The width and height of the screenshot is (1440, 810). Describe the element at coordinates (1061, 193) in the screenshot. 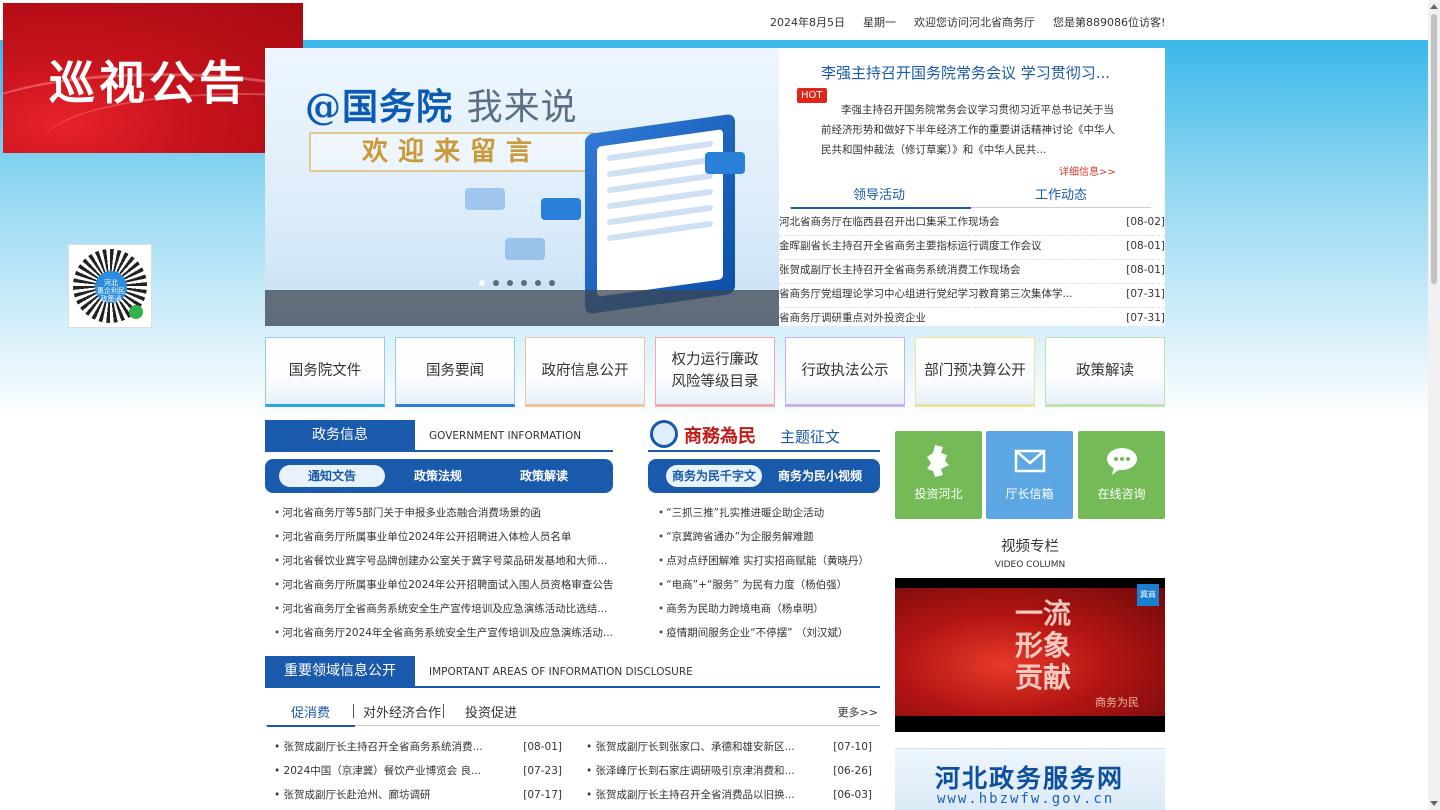

I see `tab-work-updates: 工作动态` at that location.